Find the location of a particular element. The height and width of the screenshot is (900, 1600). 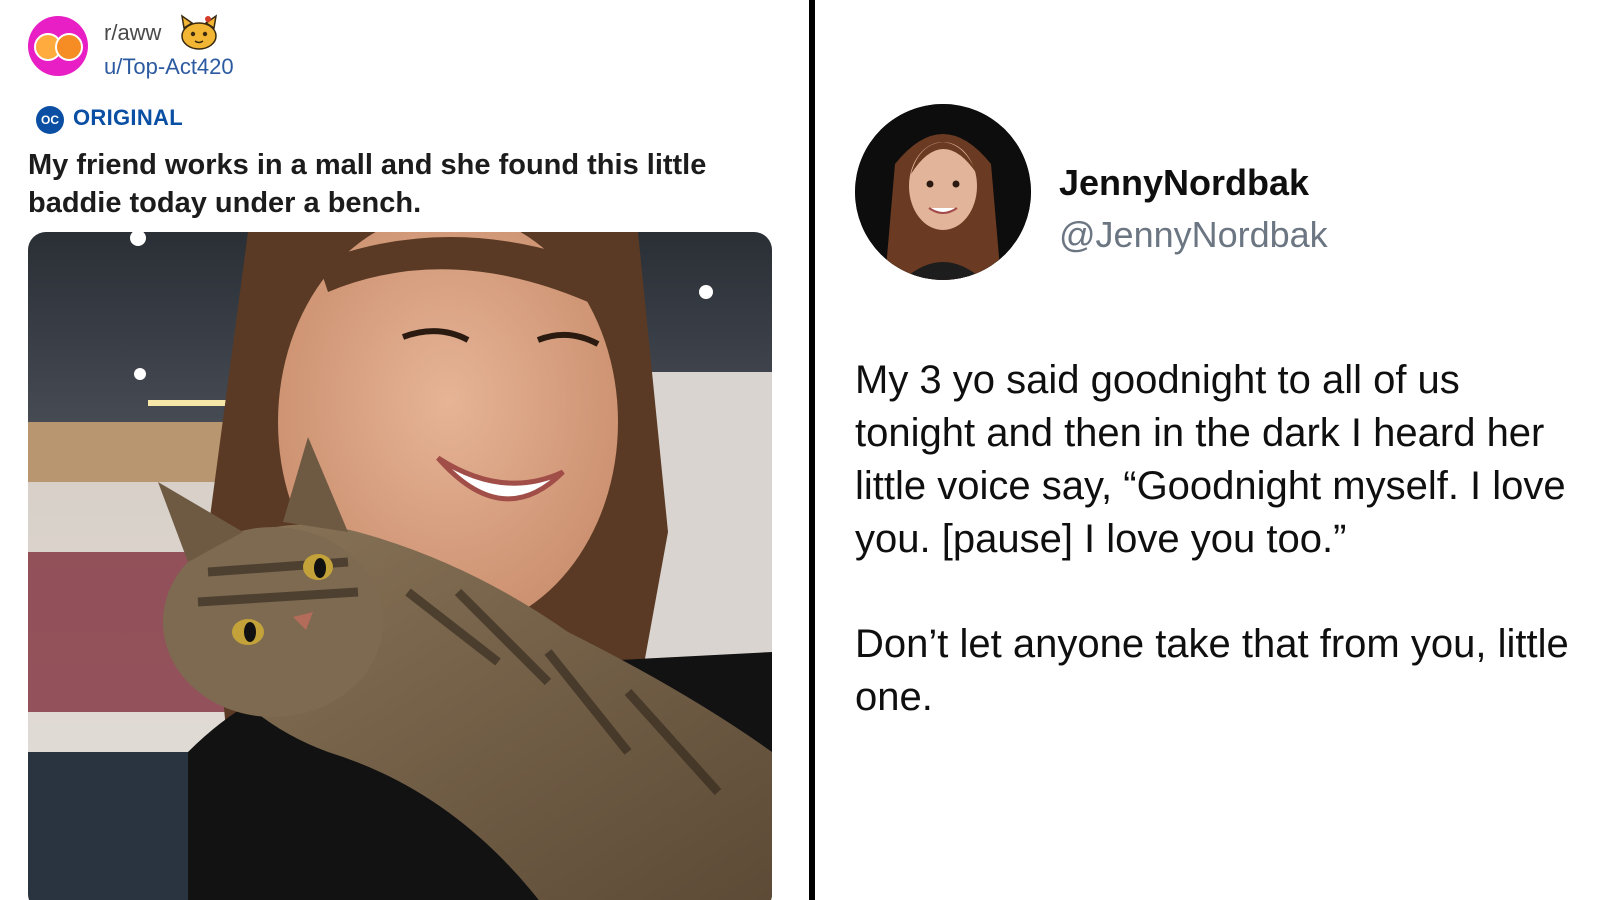

user-handle: @JennyNordbak is located at coordinates (1193, 235).